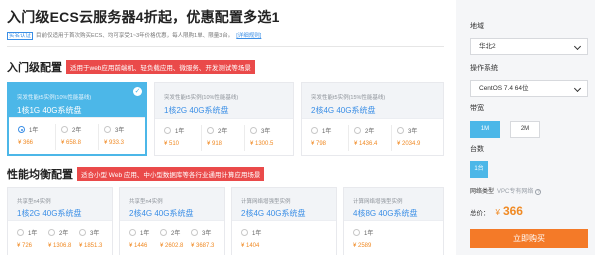 The image size is (595, 255). I want to click on term-option-3y: 3年 ¥ 3687.3, so click(206, 238).